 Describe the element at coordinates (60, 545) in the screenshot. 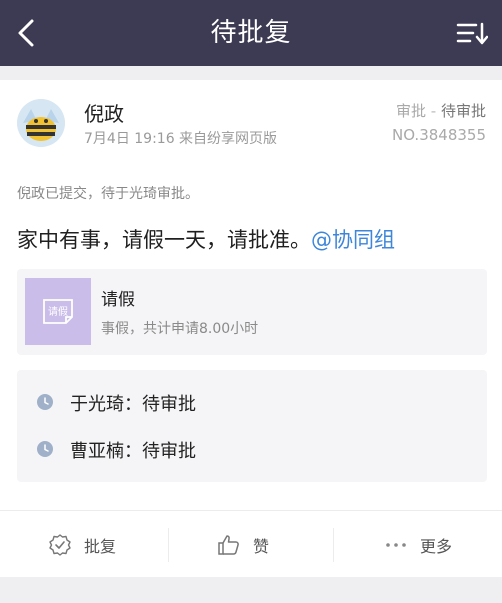

I see `approve-check-icon` at that location.